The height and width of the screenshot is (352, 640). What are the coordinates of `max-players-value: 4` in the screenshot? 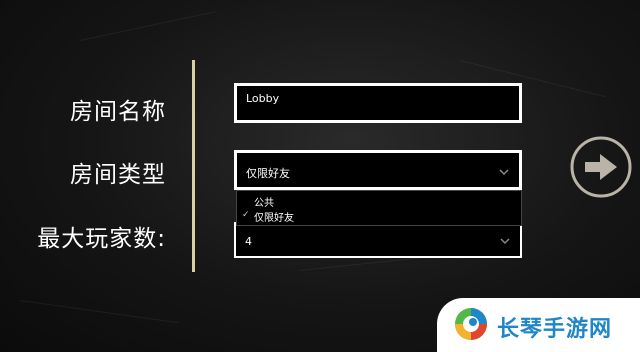 It's located at (248, 241).